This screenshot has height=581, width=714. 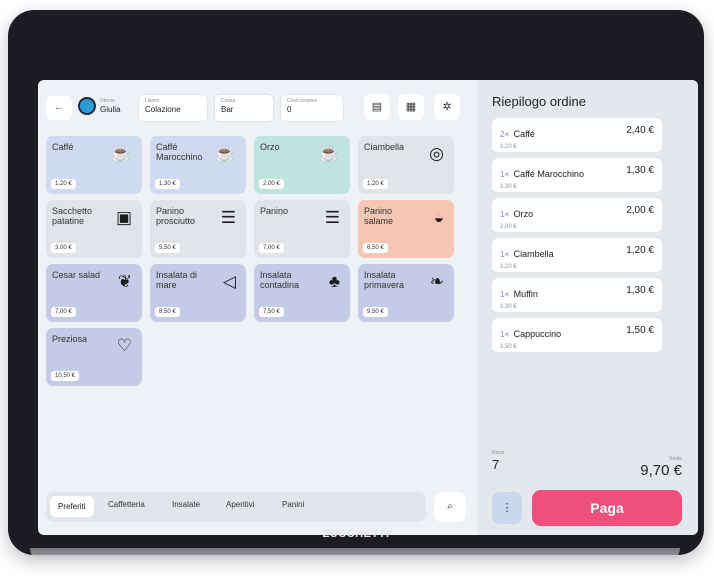 What do you see at coordinates (577, 335) in the screenshot?
I see `order-item: 1× Cappuccino 1,50 € 1,50 €` at bounding box center [577, 335].